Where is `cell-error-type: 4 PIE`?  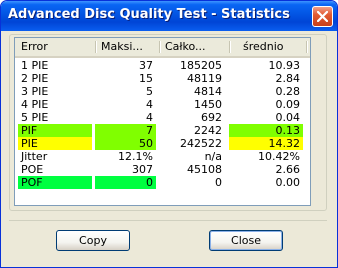 cell-error-type: 4 PIE is located at coordinates (35, 104).